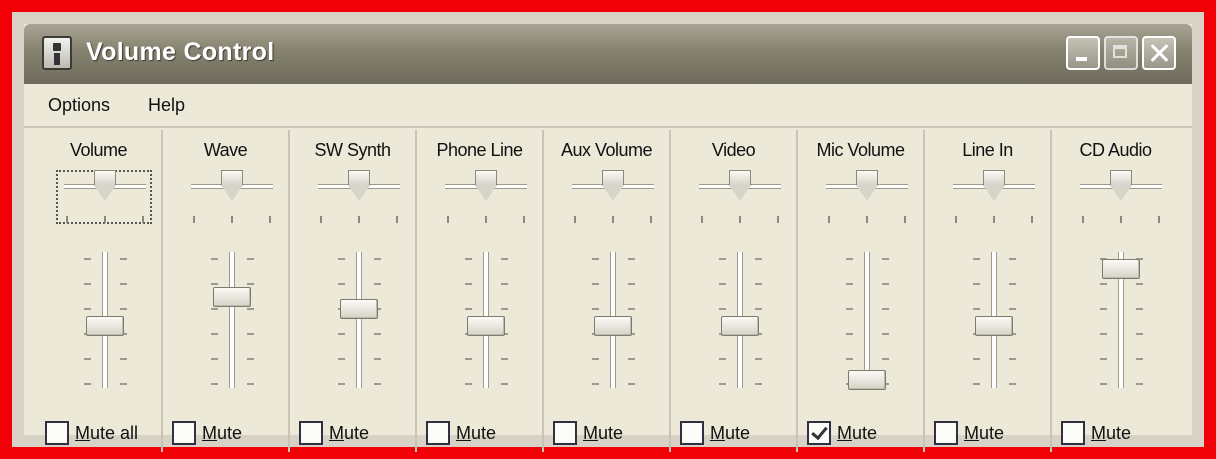 This screenshot has width=1216, height=459. What do you see at coordinates (107, 432) in the screenshot?
I see `mute-label: Mute all` at bounding box center [107, 432].